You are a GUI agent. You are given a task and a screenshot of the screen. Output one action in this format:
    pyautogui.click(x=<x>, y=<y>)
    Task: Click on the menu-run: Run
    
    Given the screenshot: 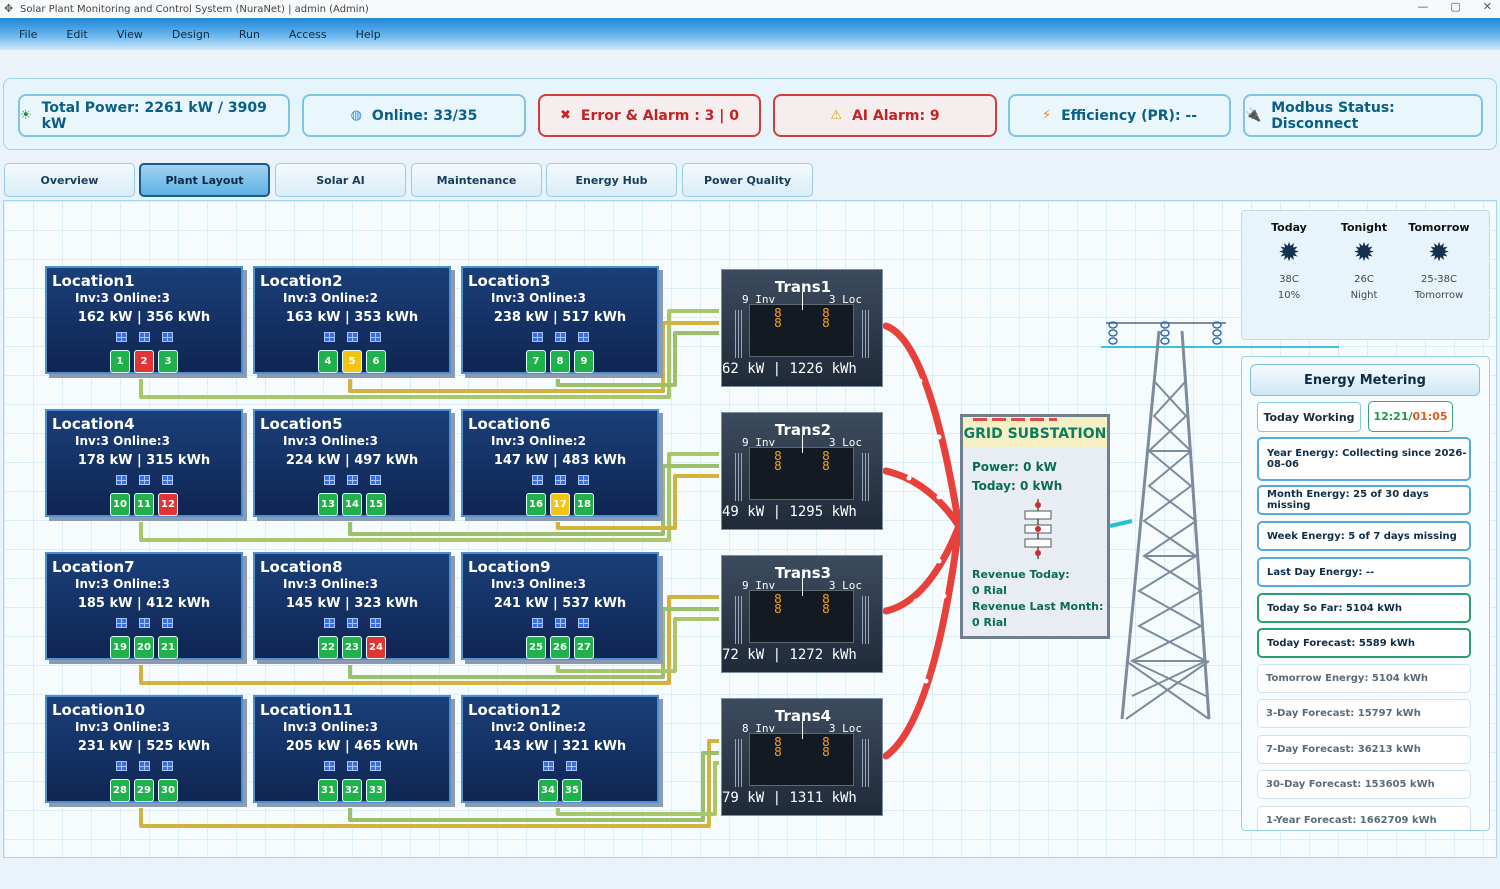 What is the action you would take?
    pyautogui.click(x=249, y=34)
    